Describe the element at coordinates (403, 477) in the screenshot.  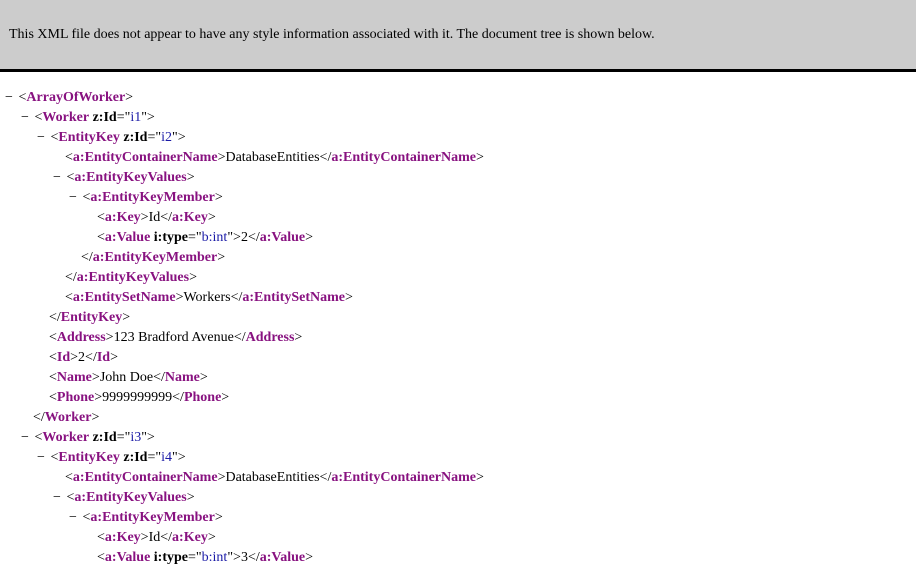
I see `tag-name: a:EntityContainerName` at that location.